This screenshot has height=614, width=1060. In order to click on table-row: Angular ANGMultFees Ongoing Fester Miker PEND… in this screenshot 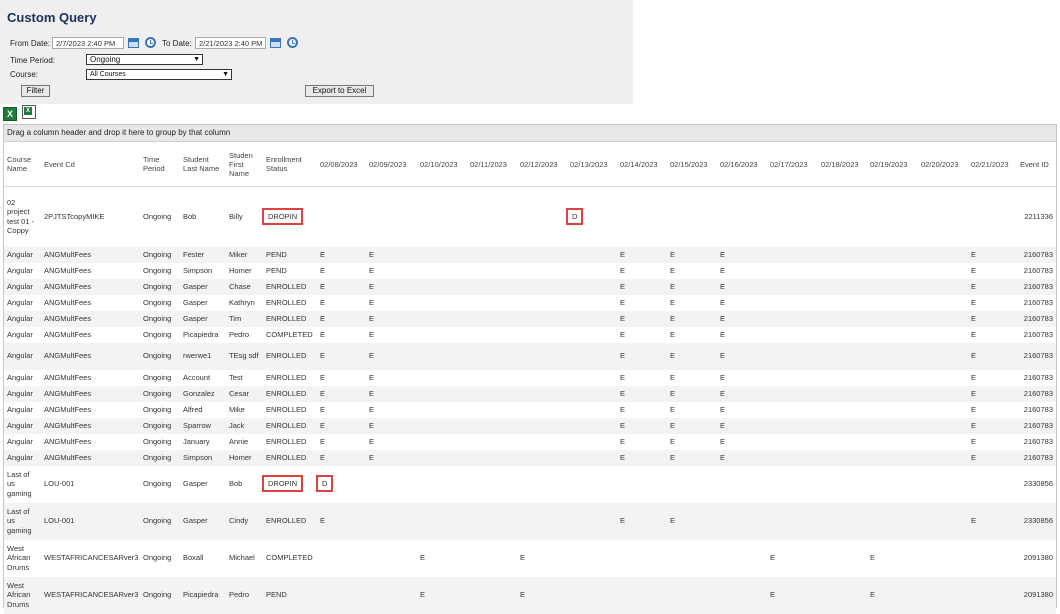, I will do `click(530, 254)`.